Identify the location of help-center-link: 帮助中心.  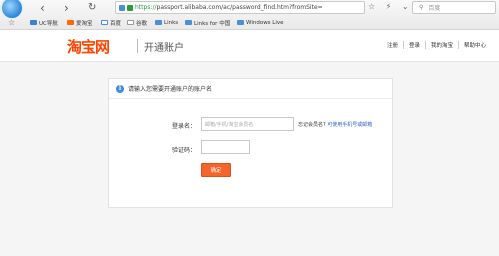
(474, 45).